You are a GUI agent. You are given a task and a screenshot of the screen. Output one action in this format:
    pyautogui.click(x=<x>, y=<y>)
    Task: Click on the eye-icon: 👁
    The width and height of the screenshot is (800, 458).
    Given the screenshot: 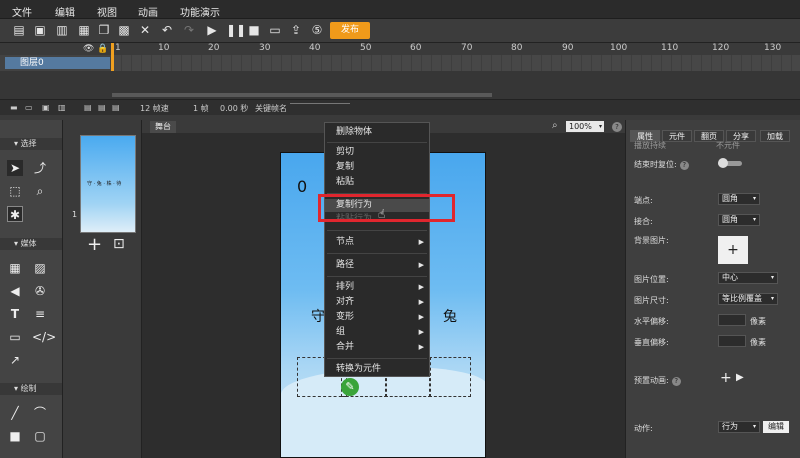 What is the action you would take?
    pyautogui.click(x=88, y=49)
    